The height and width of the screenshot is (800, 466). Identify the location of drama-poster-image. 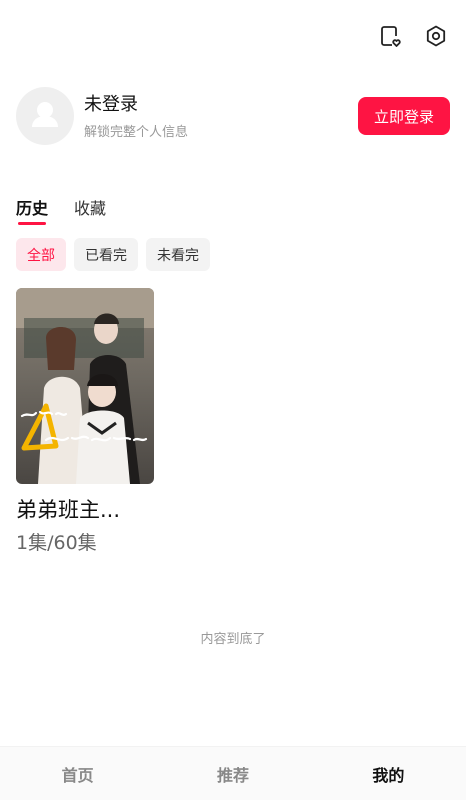
(85, 386).